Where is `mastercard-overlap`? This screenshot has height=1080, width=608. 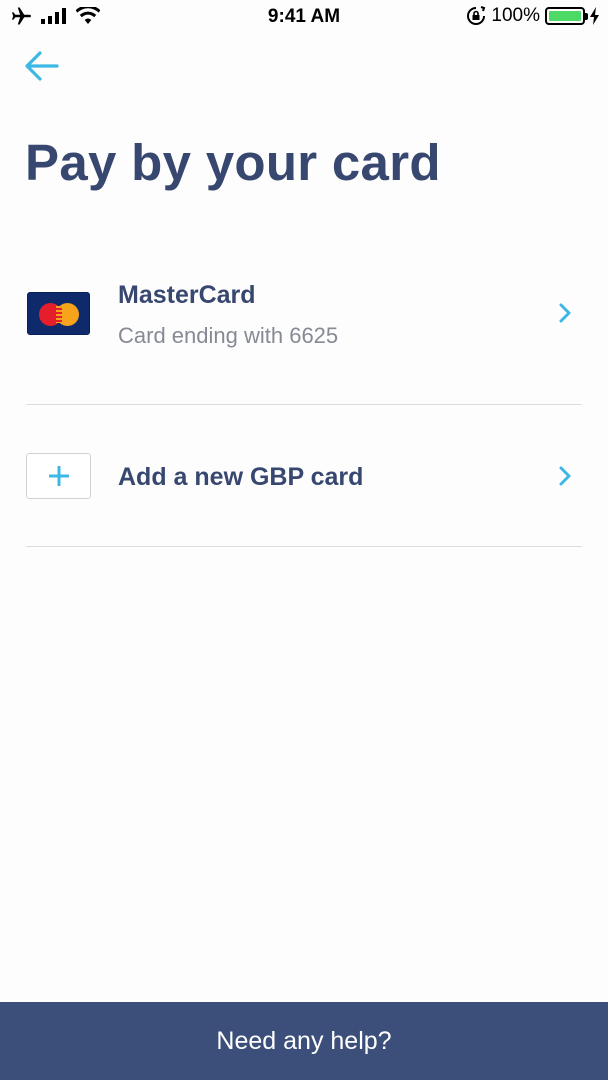 mastercard-overlap is located at coordinates (59, 314).